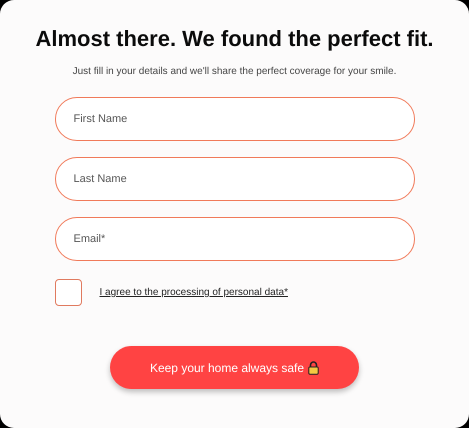 The width and height of the screenshot is (469, 428). Describe the element at coordinates (234, 179) in the screenshot. I see `input-field: Last Name` at that location.